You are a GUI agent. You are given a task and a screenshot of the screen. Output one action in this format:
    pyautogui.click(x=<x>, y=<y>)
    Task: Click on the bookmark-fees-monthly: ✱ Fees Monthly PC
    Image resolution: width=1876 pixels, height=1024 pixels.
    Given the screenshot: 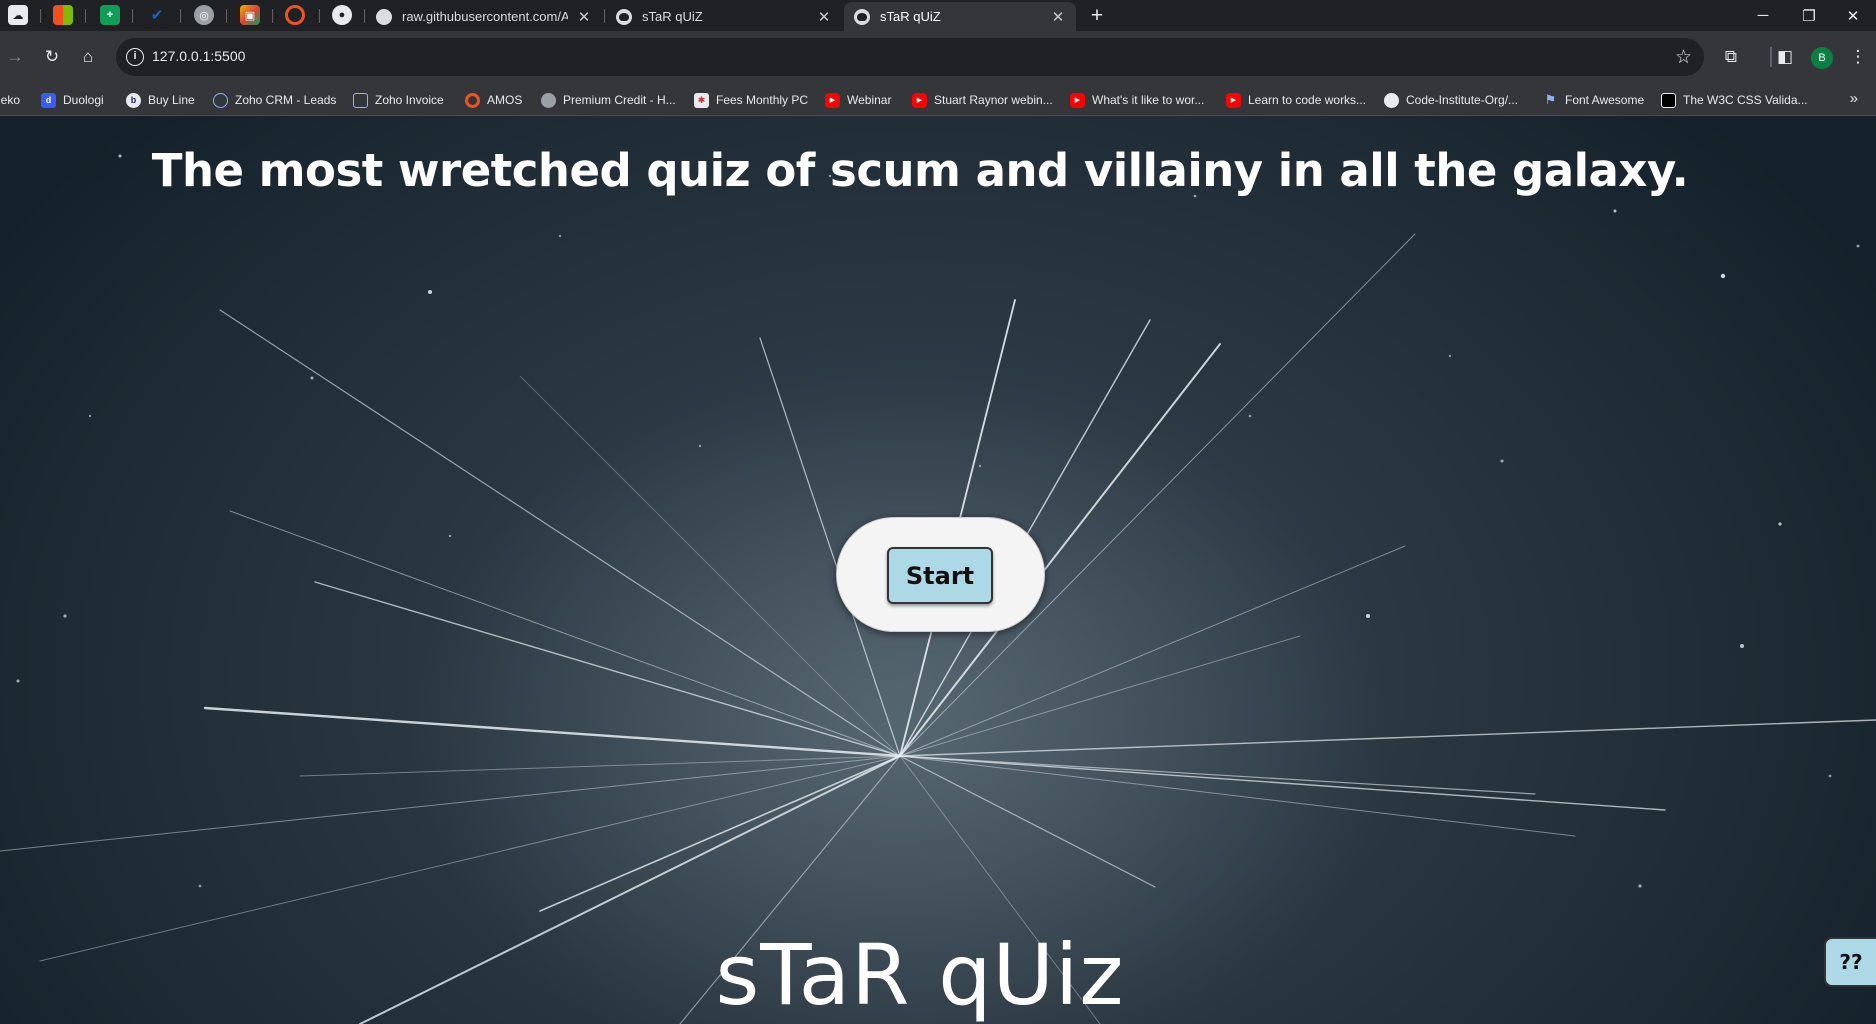 What is the action you would take?
    pyautogui.click(x=751, y=100)
    